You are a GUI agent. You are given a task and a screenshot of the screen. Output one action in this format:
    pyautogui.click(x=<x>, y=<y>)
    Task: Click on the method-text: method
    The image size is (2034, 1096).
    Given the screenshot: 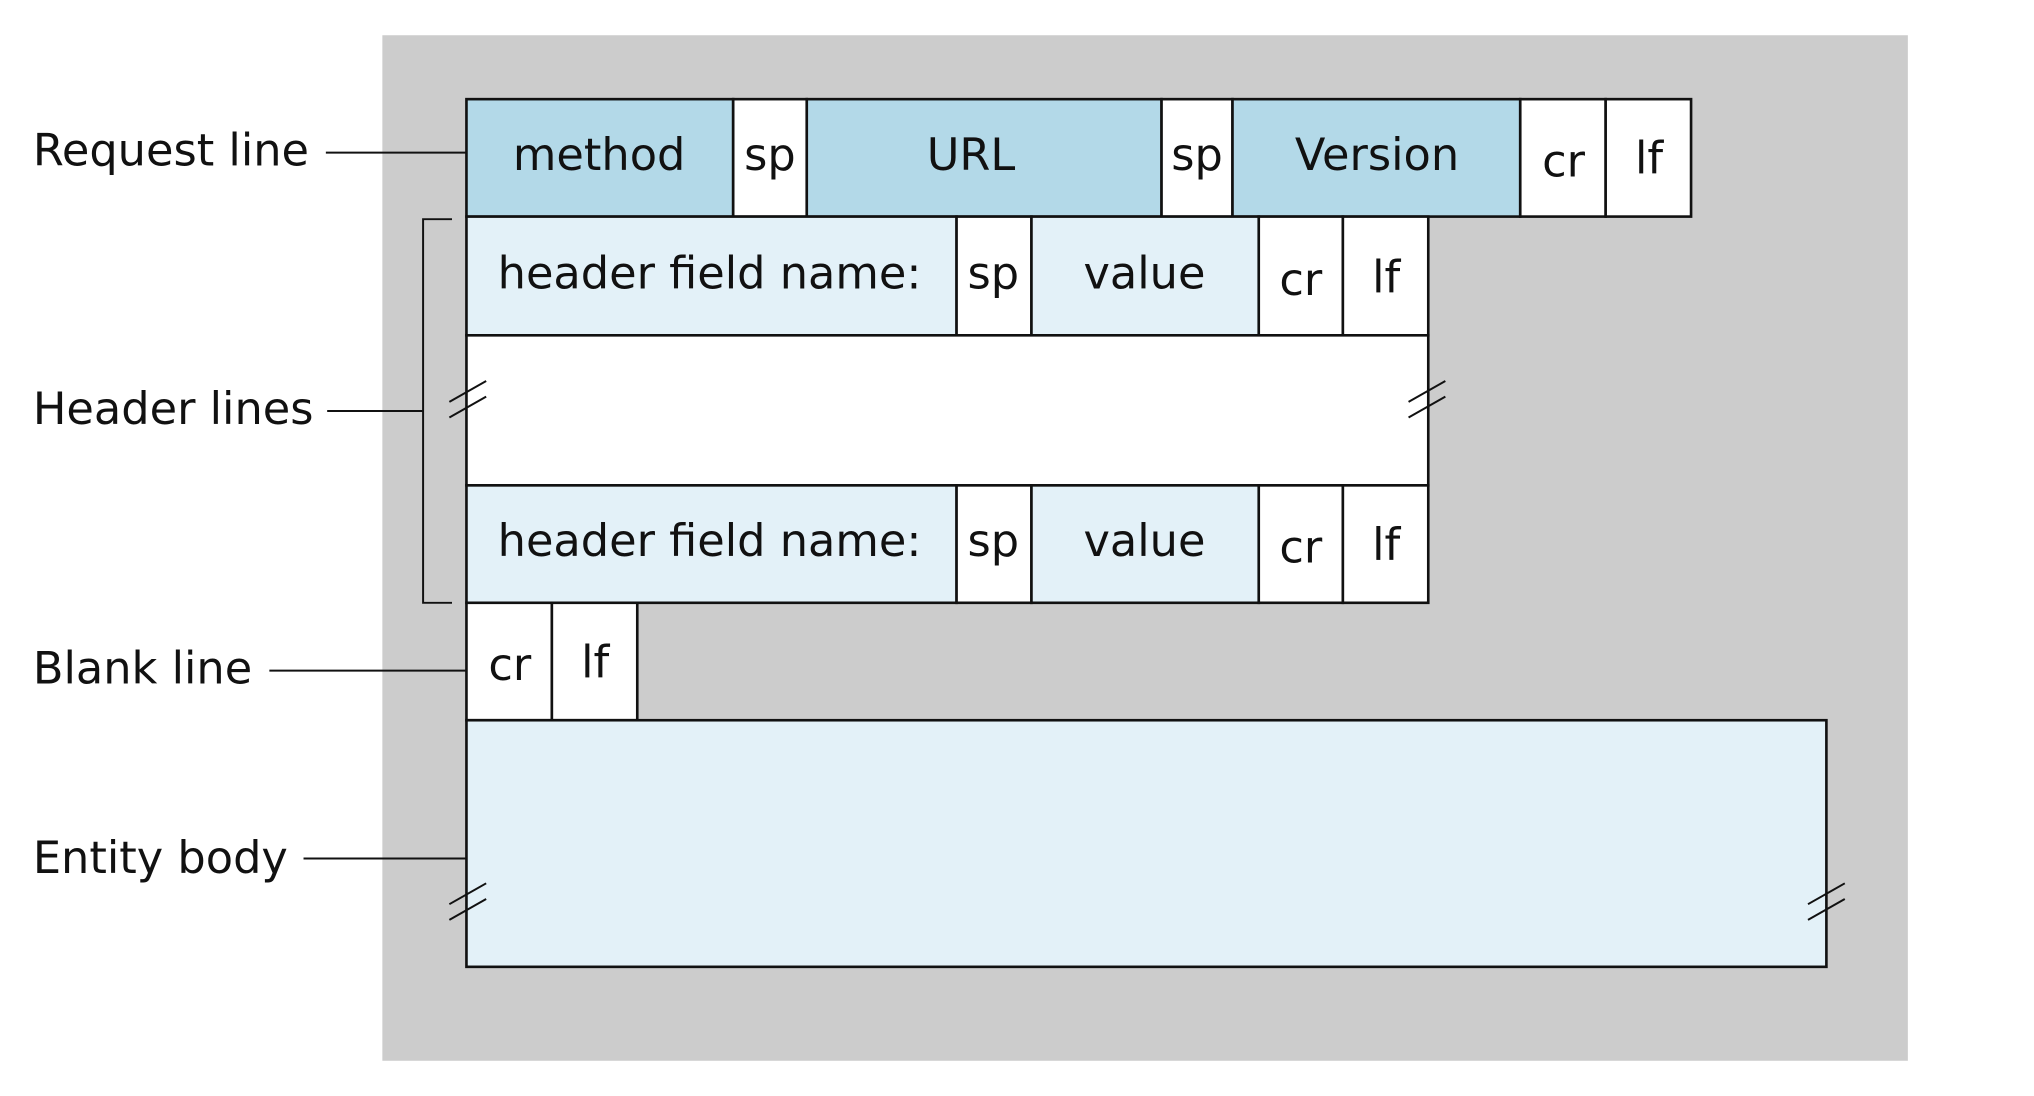 What is the action you would take?
    pyautogui.click(x=599, y=155)
    